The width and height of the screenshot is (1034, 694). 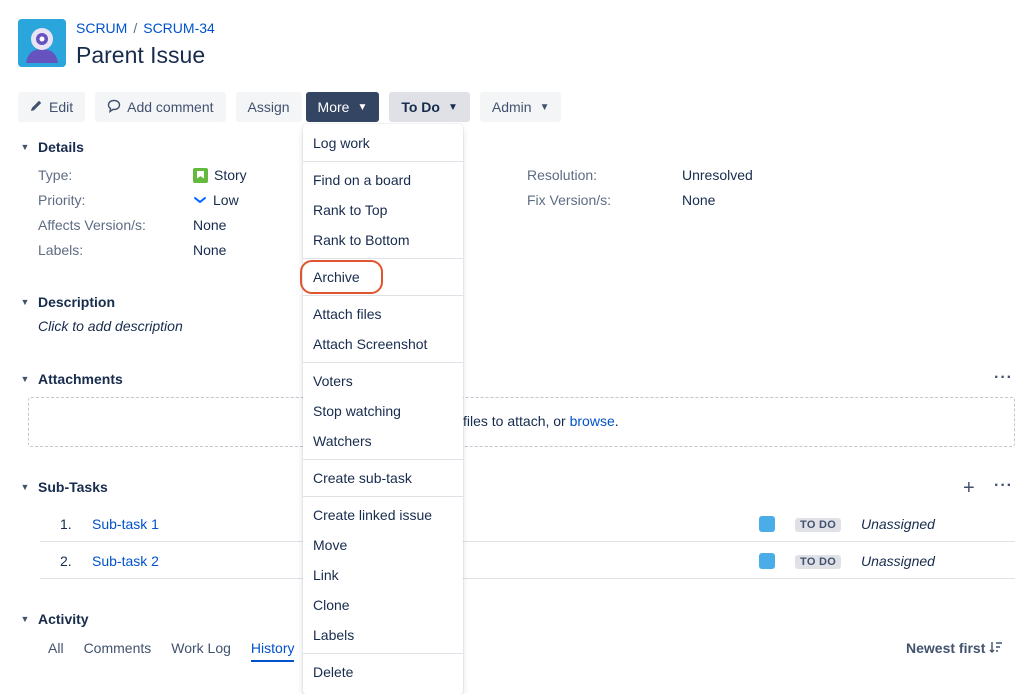 I want to click on menu-item-clone: Clone, so click(x=331, y=605).